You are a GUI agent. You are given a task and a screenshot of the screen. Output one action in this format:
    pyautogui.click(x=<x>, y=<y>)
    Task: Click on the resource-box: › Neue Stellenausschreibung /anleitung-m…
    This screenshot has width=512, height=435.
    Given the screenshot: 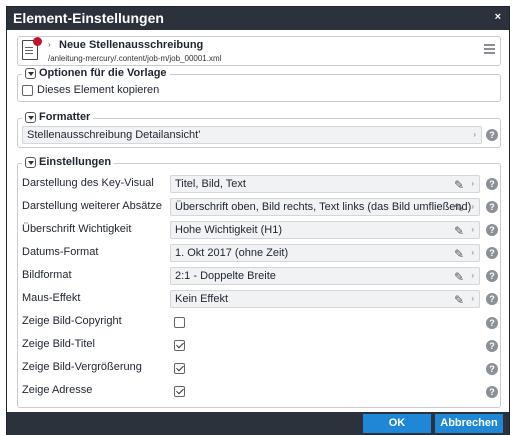 What is the action you would take?
    pyautogui.click(x=259, y=51)
    